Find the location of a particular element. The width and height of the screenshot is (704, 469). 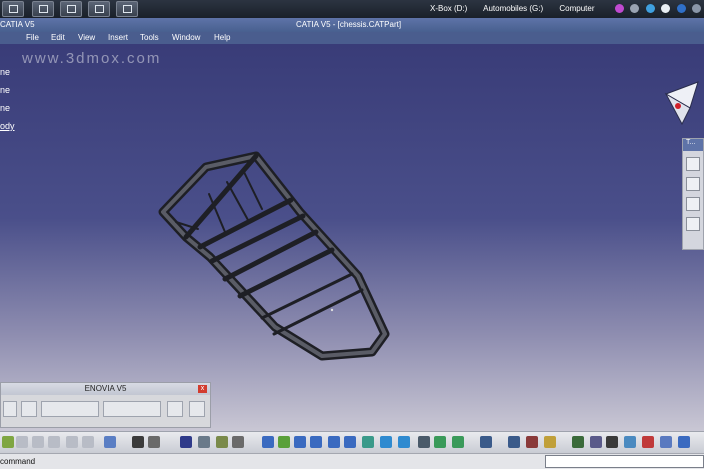

scale-icon is located at coordinates (612, 442).